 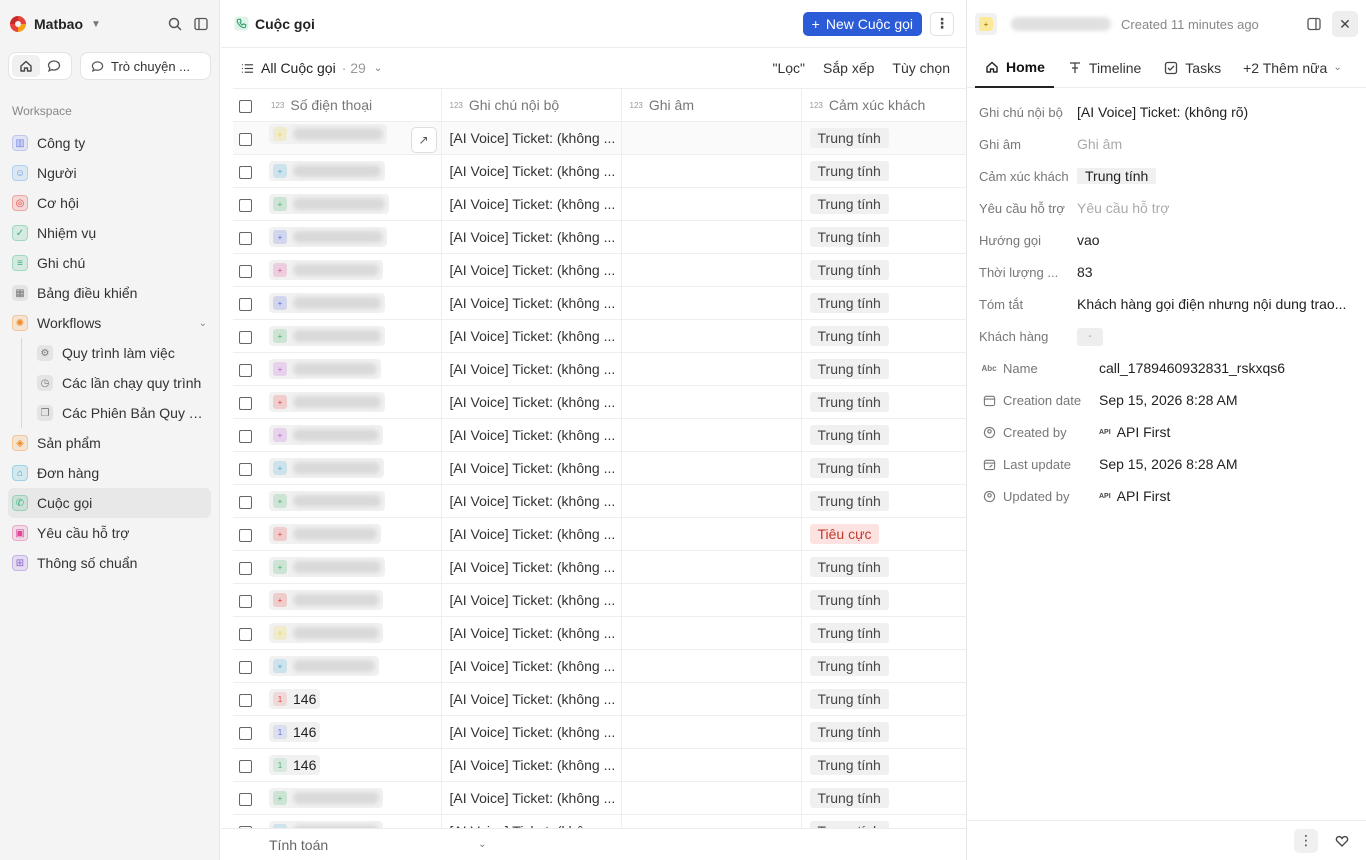 I want to click on sidebar-item: ≡ Ghi chú, so click(x=109, y=263).